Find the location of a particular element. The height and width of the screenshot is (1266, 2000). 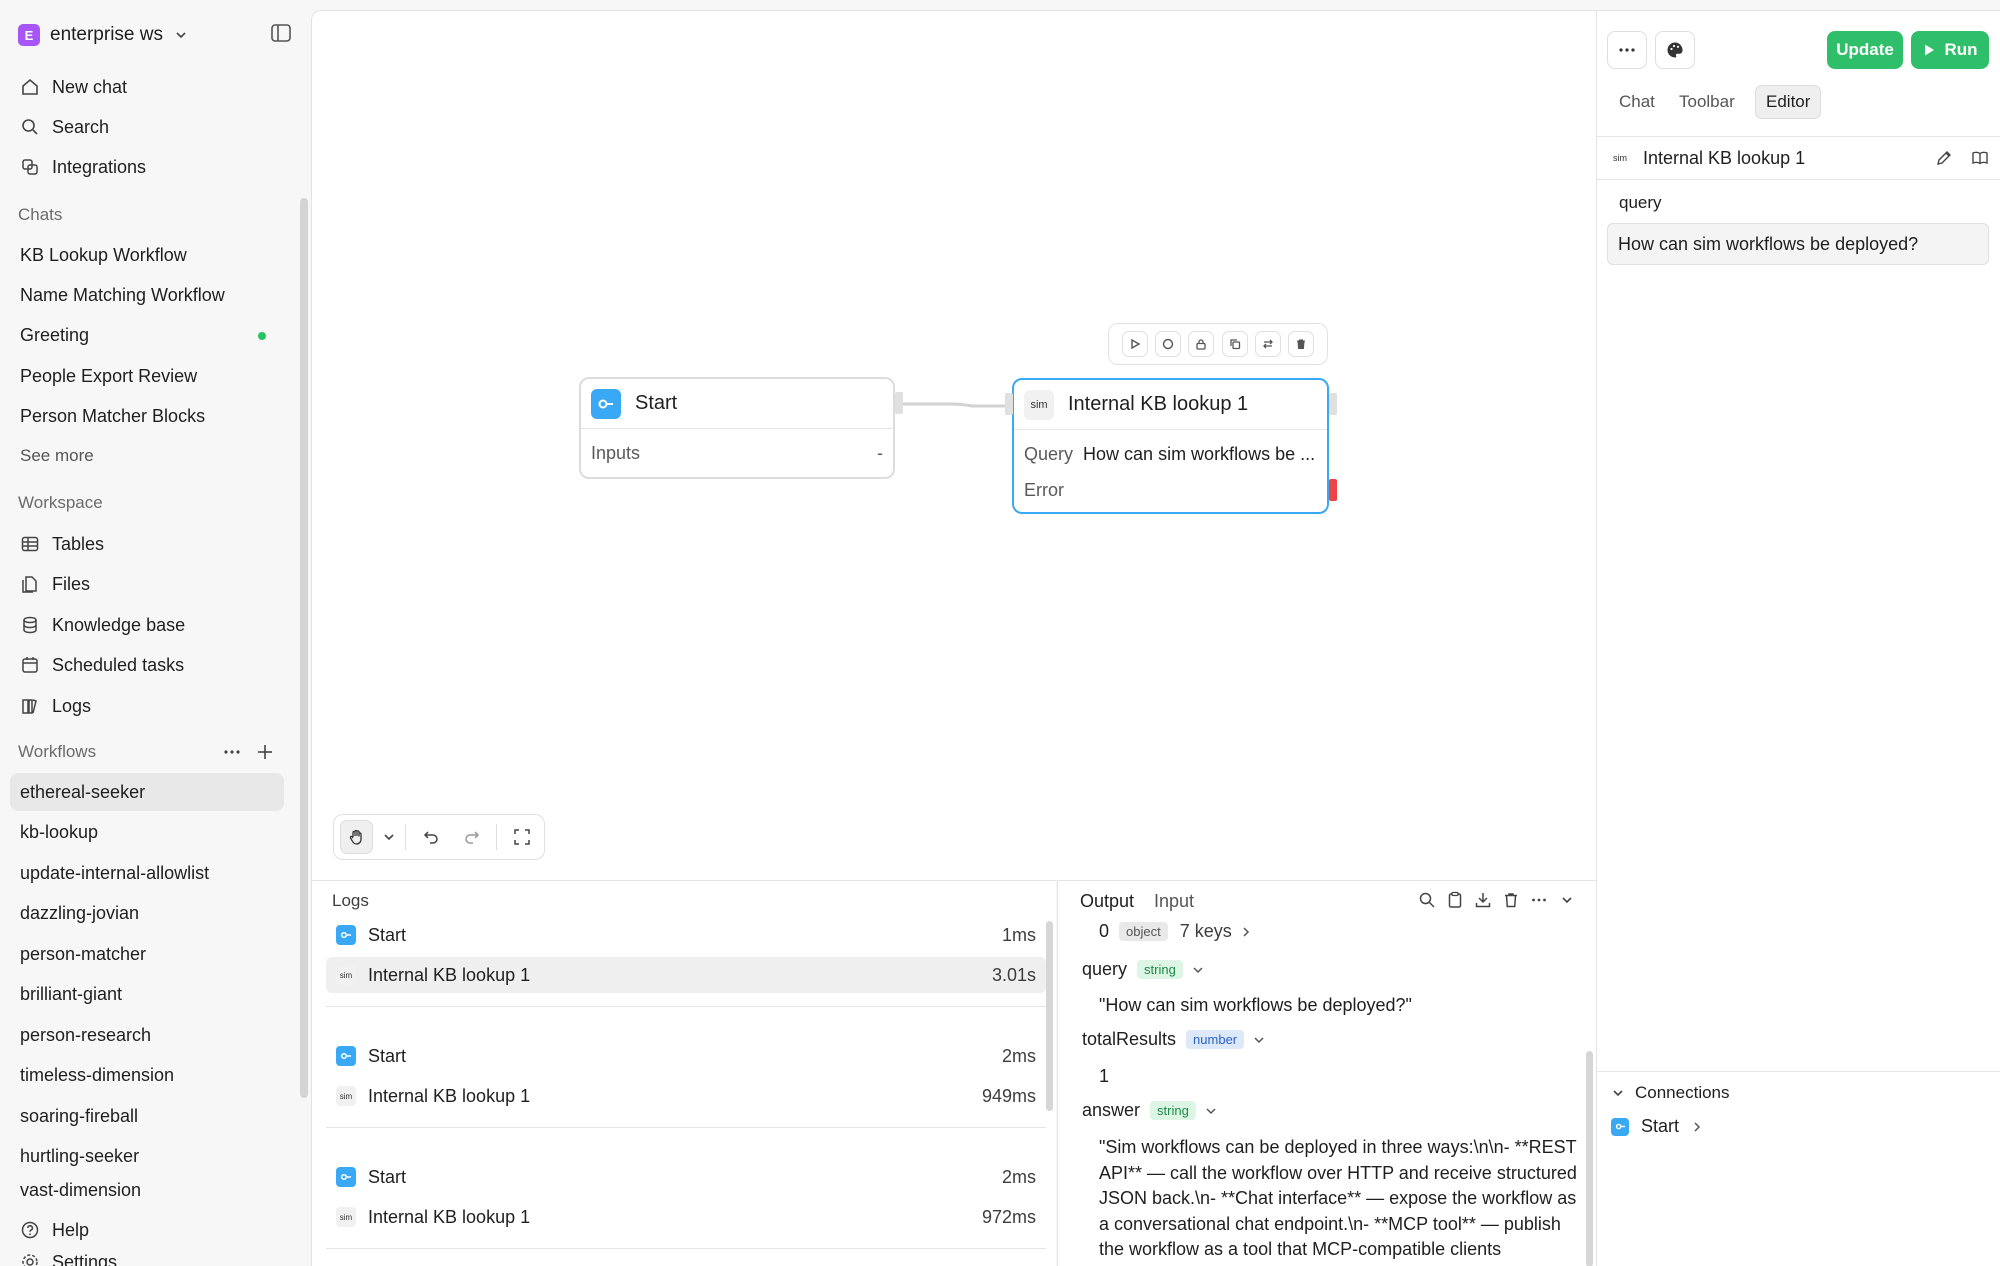

output-answer-key: answer string is located at coordinates (1150, 1110).